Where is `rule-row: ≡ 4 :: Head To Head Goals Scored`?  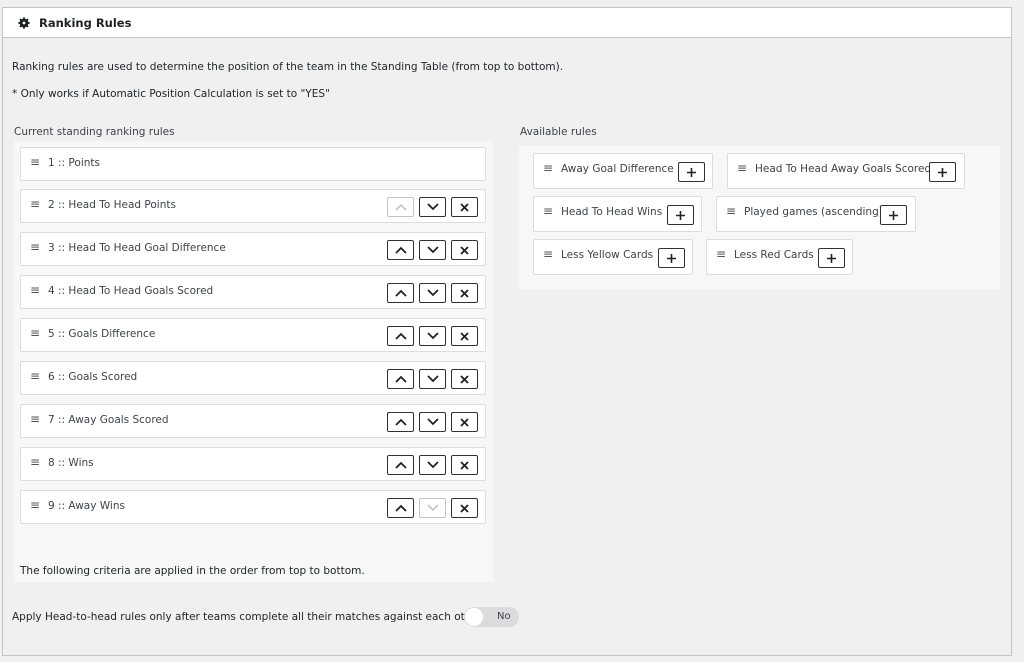 rule-row: ≡ 4 :: Head To Head Goals Scored is located at coordinates (253, 292).